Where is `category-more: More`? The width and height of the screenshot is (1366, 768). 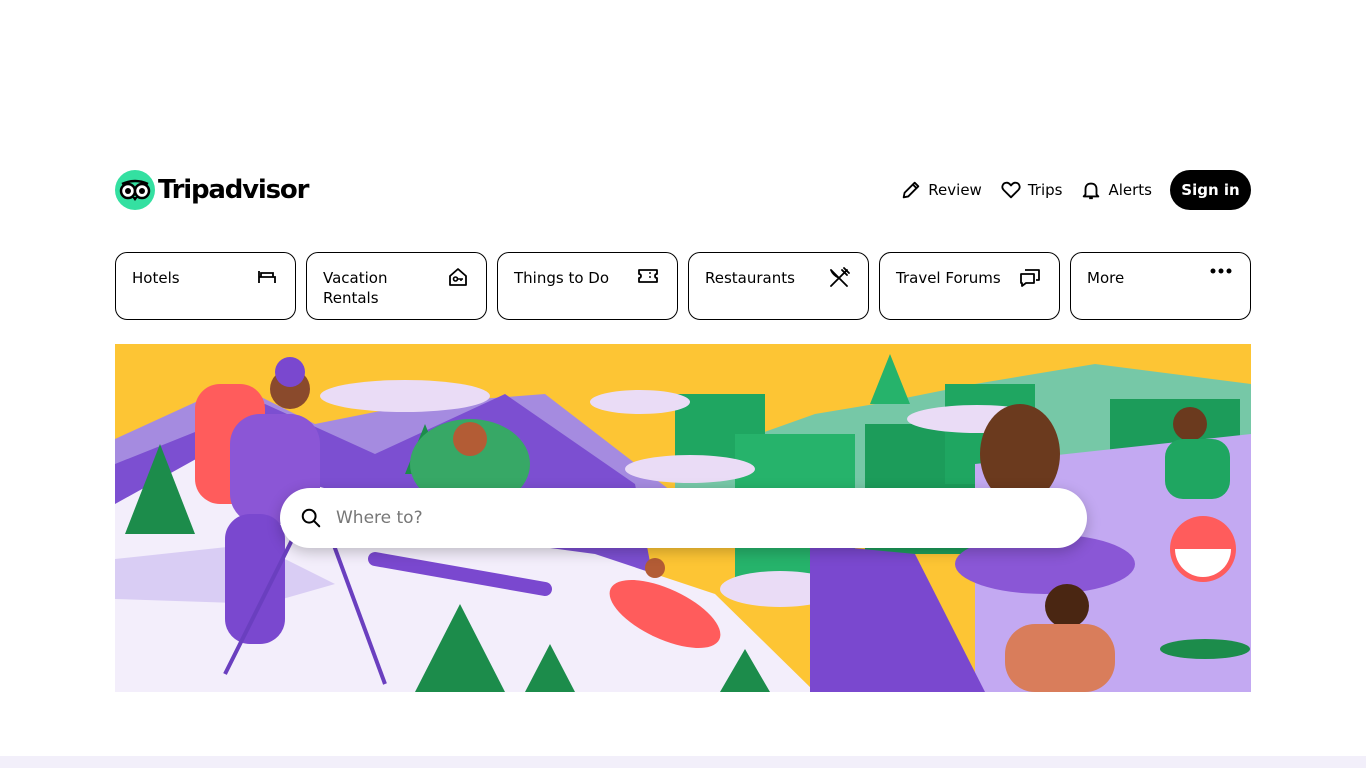 category-more: More is located at coordinates (1160, 286).